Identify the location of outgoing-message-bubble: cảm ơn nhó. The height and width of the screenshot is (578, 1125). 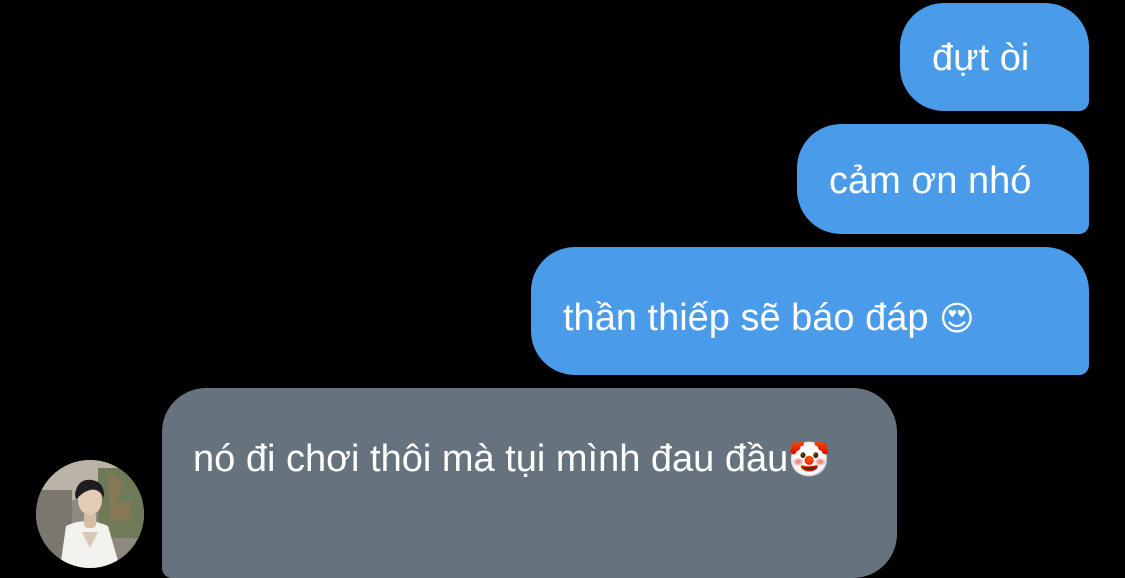
(943, 179).